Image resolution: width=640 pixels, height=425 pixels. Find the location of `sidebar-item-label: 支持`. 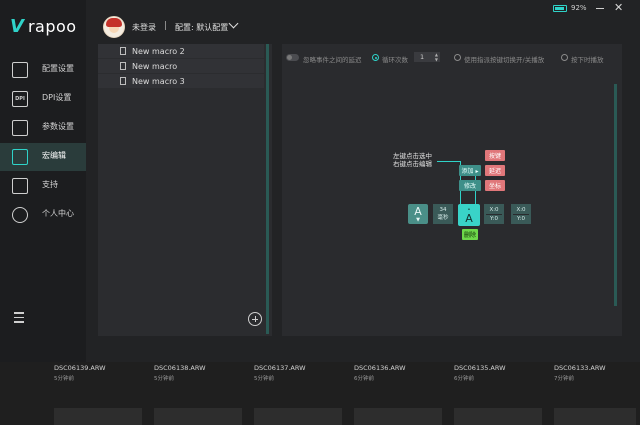

sidebar-item-label: 支持 is located at coordinates (50, 184).